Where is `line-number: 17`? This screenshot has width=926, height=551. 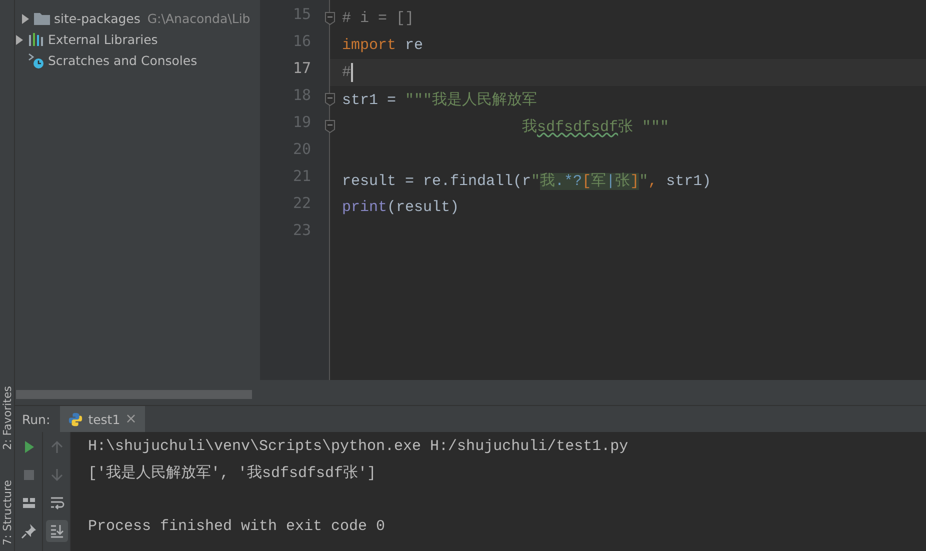 line-number: 17 is located at coordinates (302, 69).